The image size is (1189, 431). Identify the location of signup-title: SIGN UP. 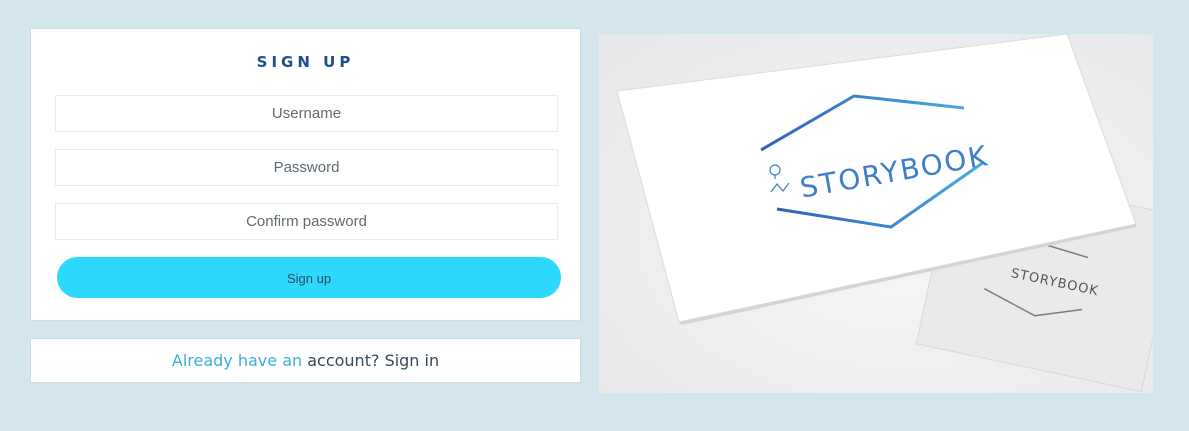
(305, 62).